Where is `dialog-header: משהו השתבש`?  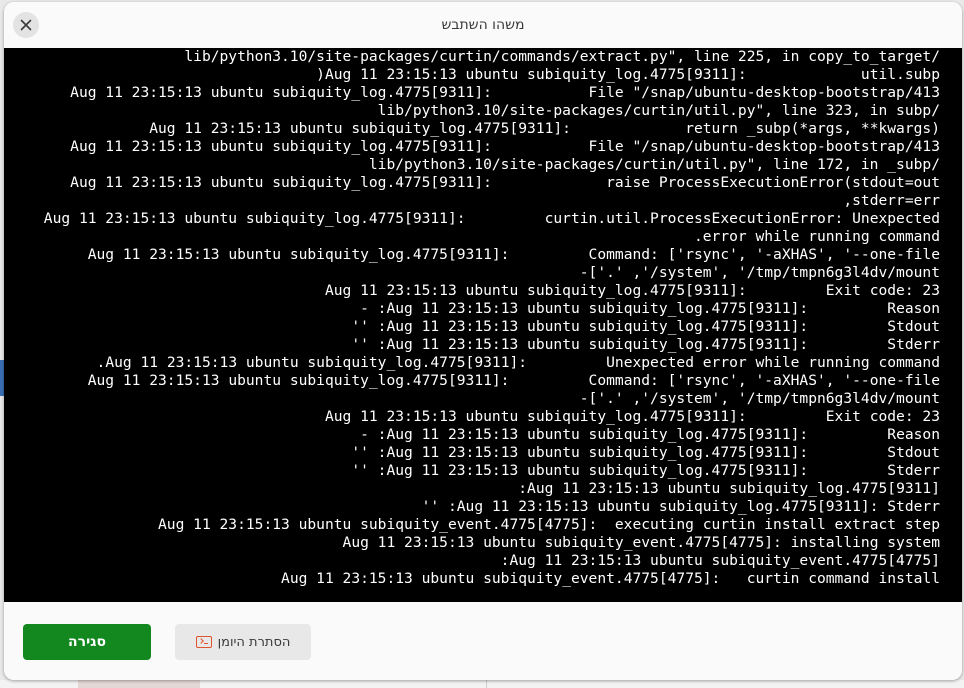
dialog-header: משהו השתבש is located at coordinates (483, 25).